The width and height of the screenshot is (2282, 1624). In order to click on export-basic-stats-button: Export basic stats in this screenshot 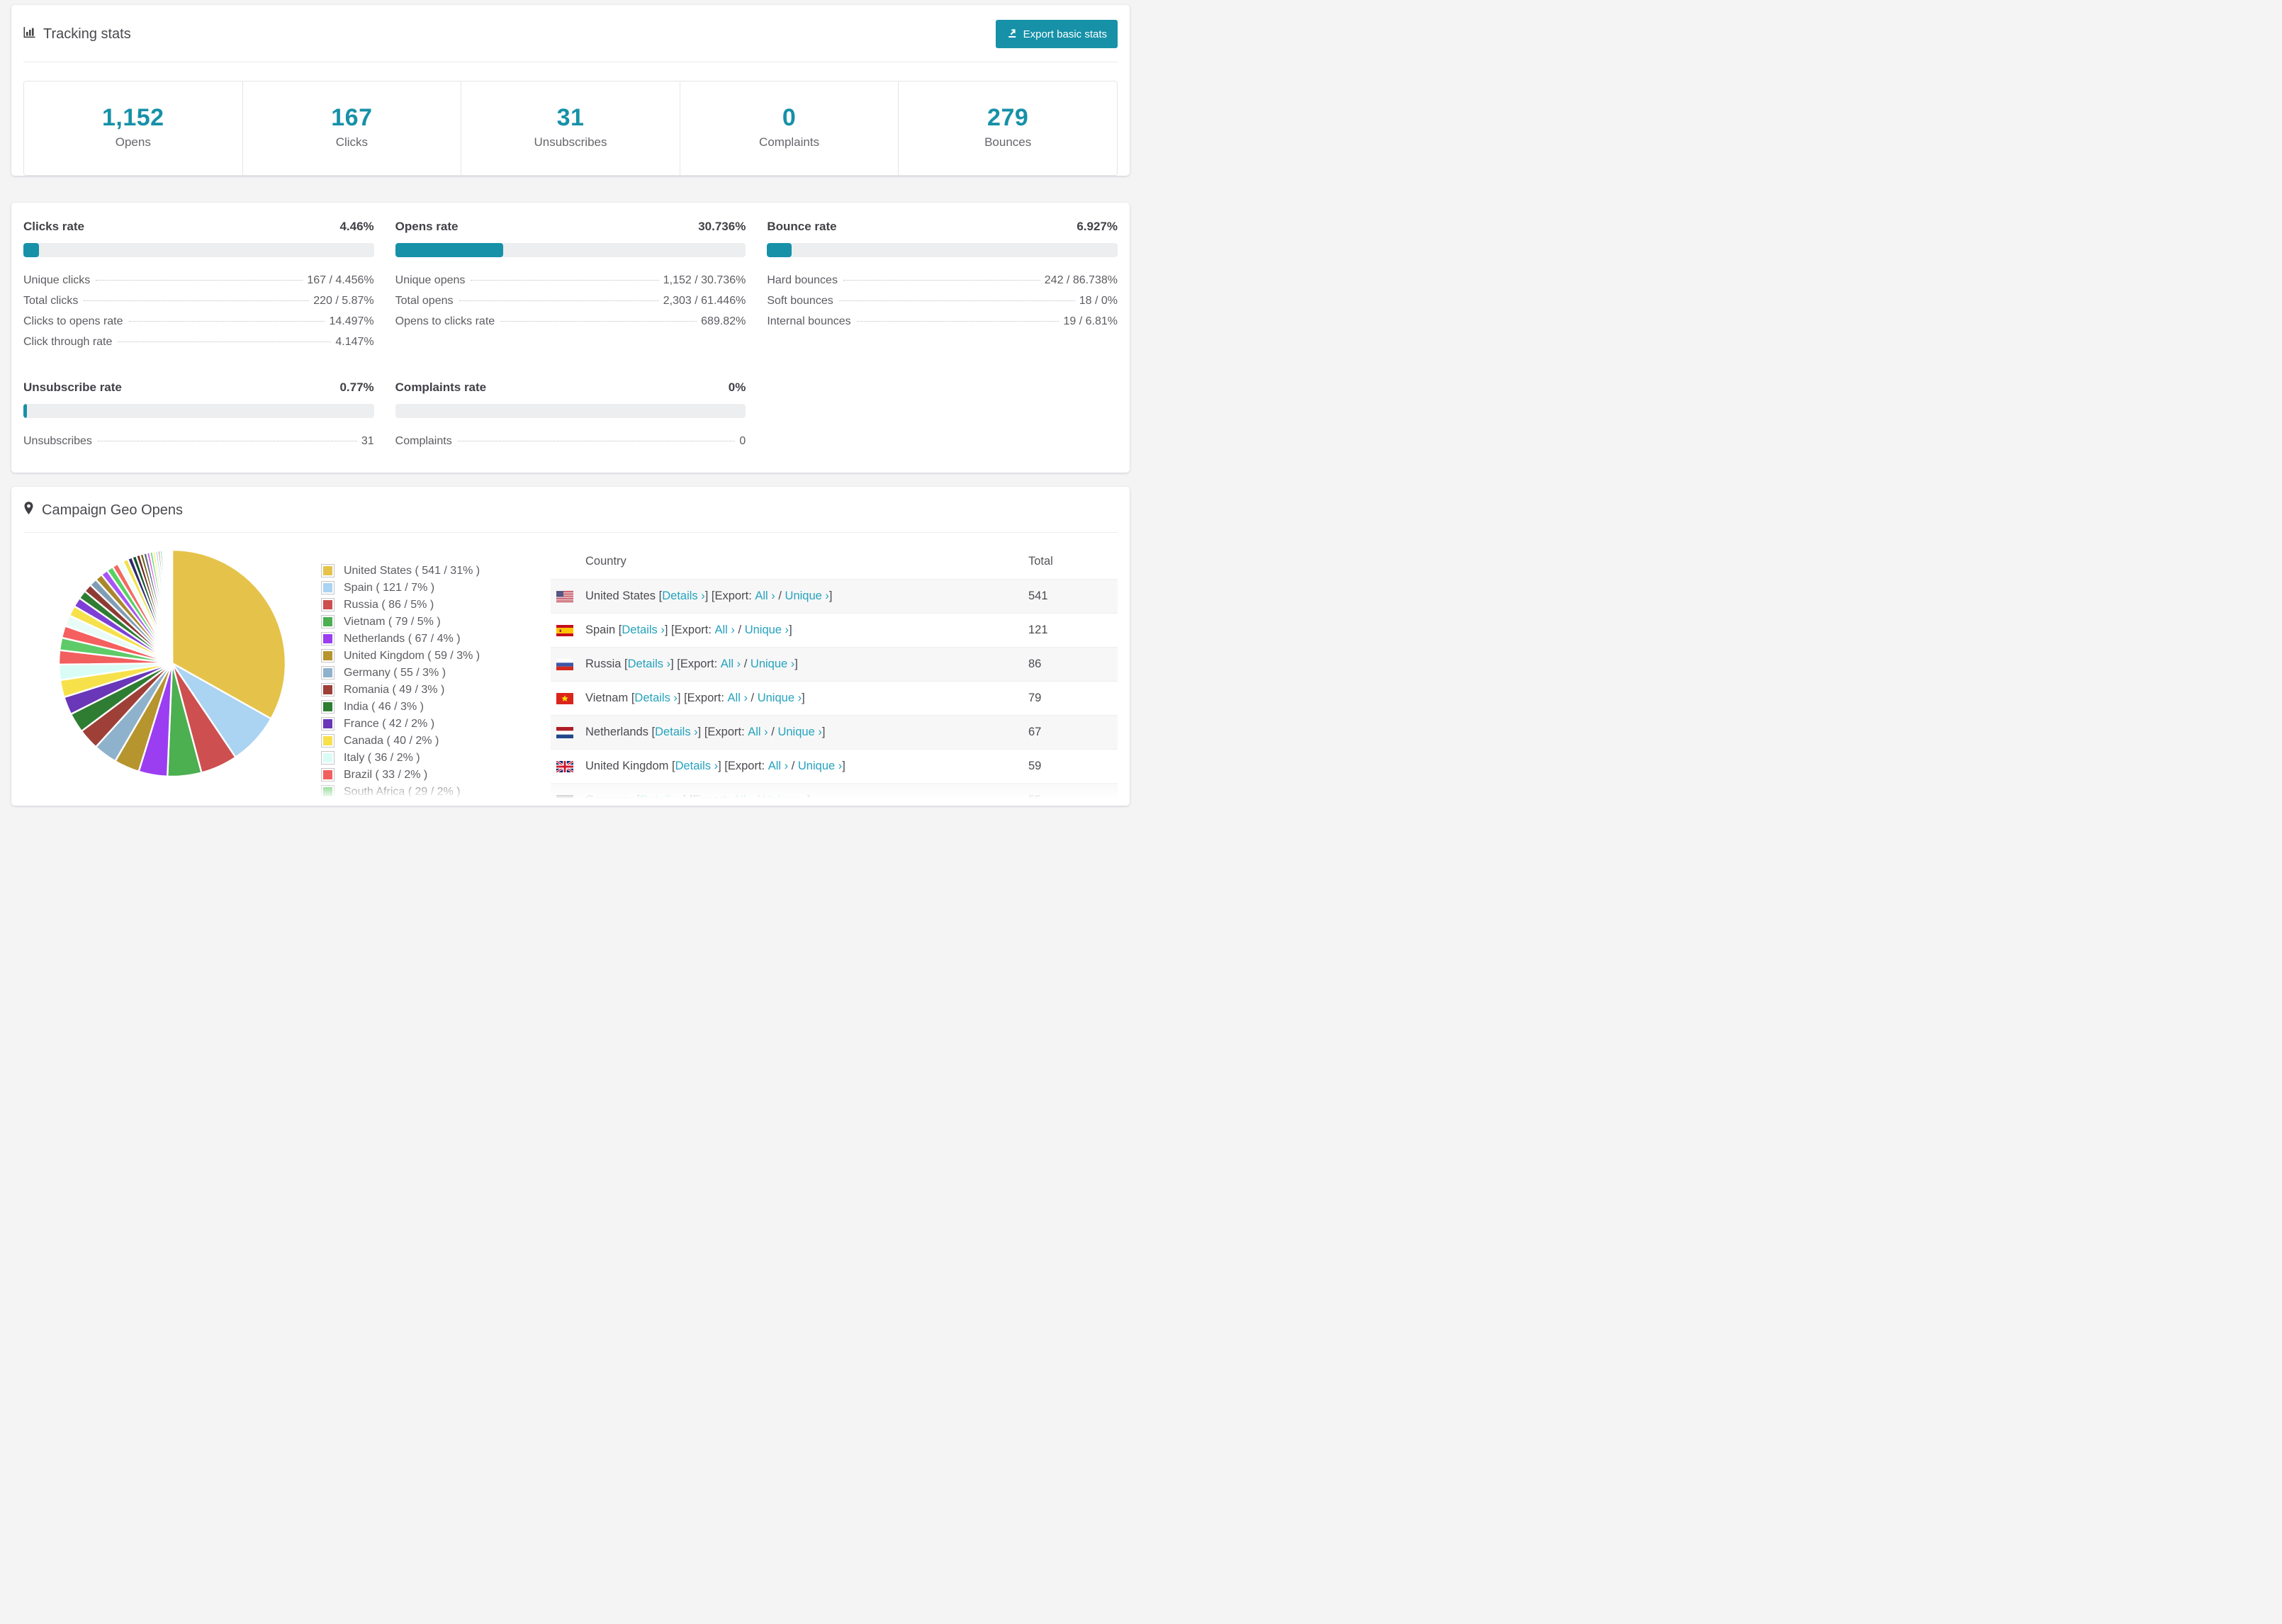, I will do `click(1056, 34)`.